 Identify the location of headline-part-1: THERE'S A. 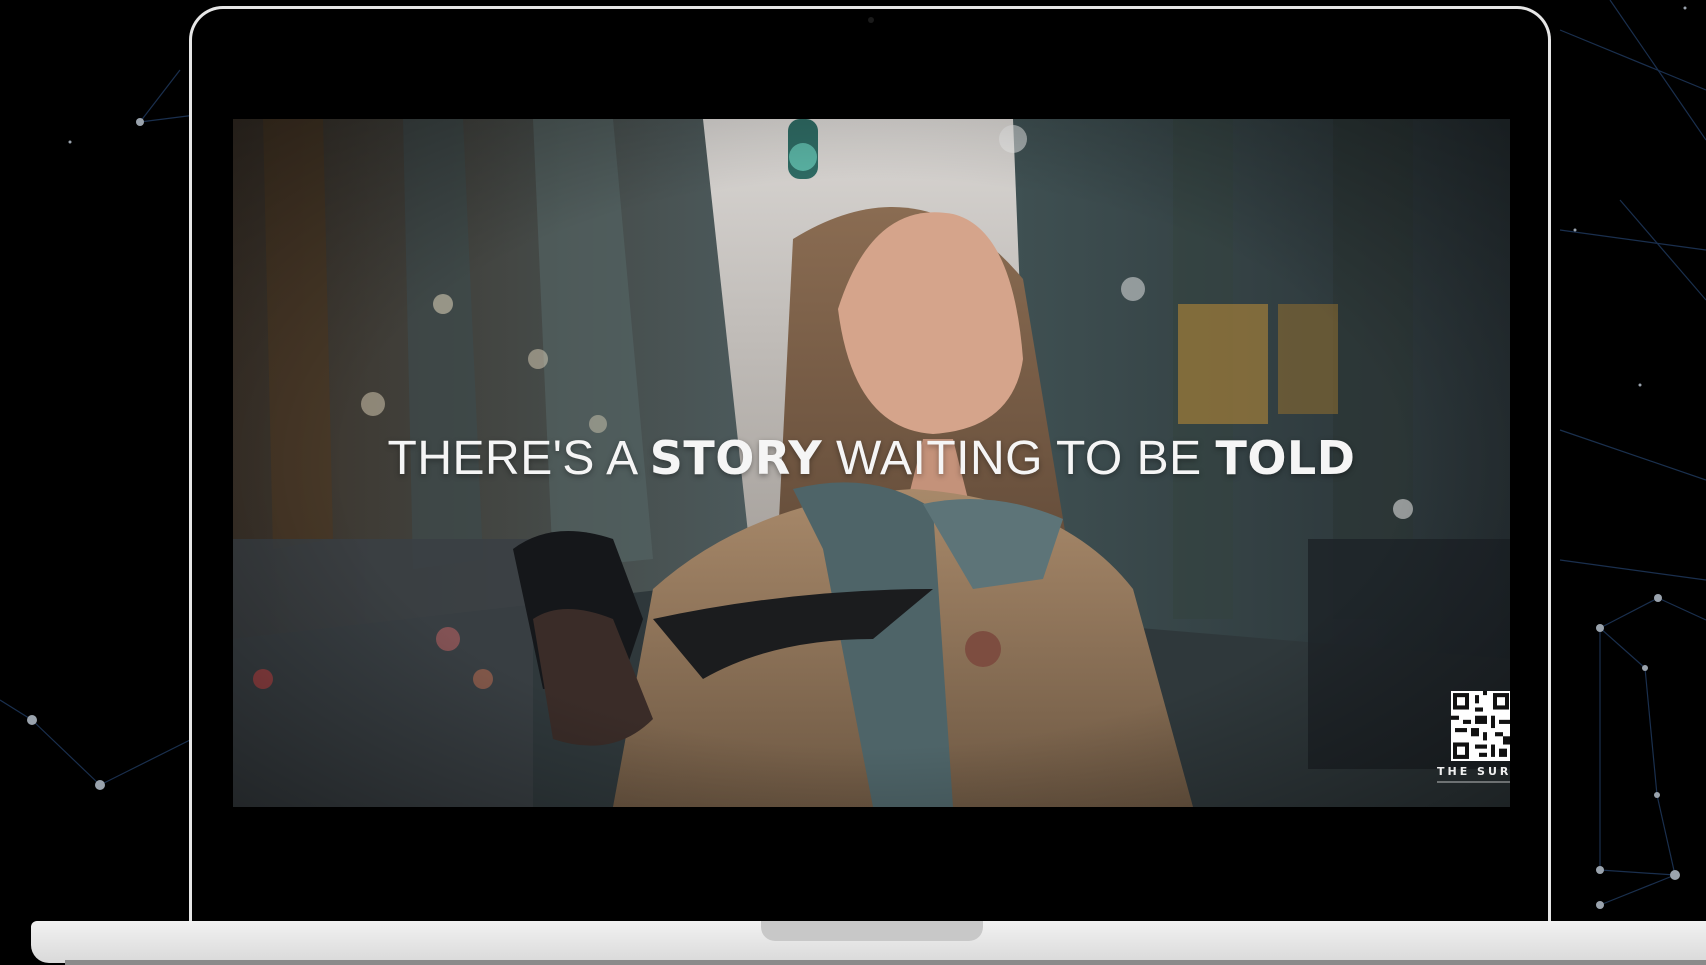
(518, 458).